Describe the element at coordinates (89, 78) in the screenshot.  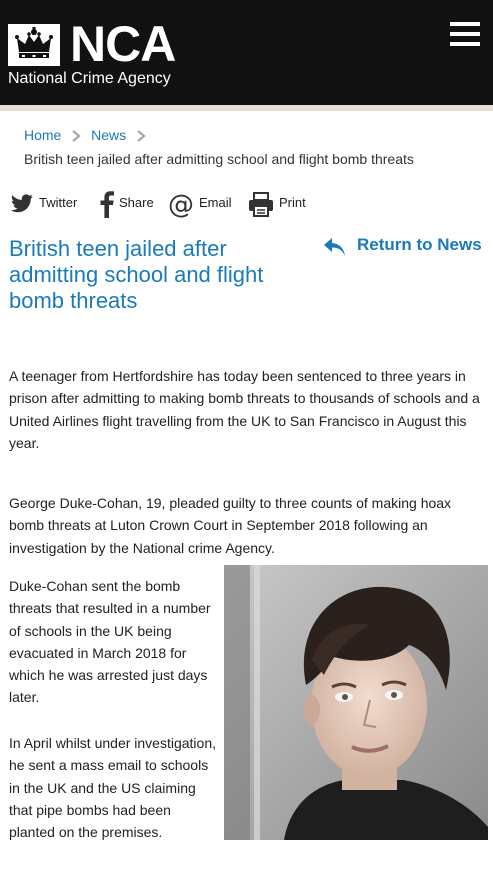
I see `logo-subtitle: National Crime Agency` at that location.